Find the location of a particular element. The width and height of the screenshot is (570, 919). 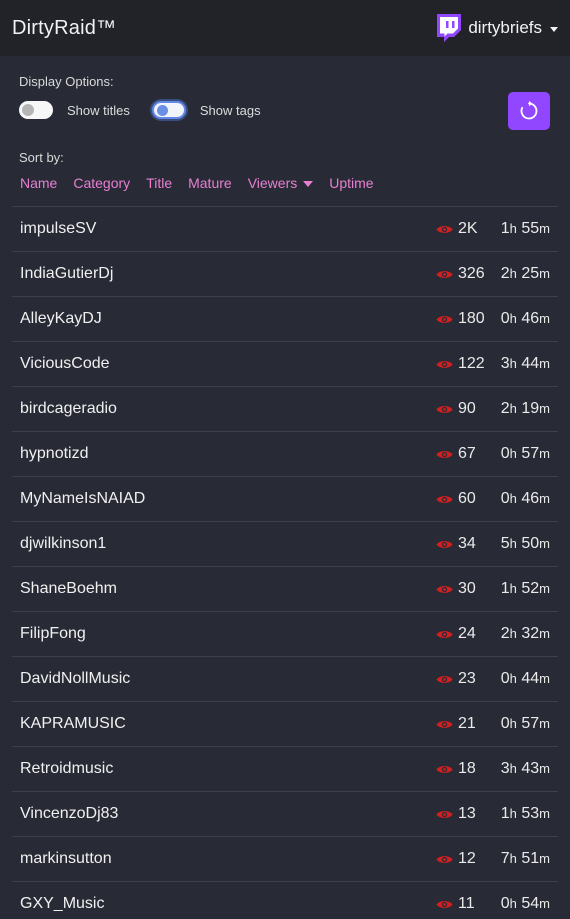

stream-row: IndiaGutierDj 326 2h 25m is located at coordinates (285, 273).